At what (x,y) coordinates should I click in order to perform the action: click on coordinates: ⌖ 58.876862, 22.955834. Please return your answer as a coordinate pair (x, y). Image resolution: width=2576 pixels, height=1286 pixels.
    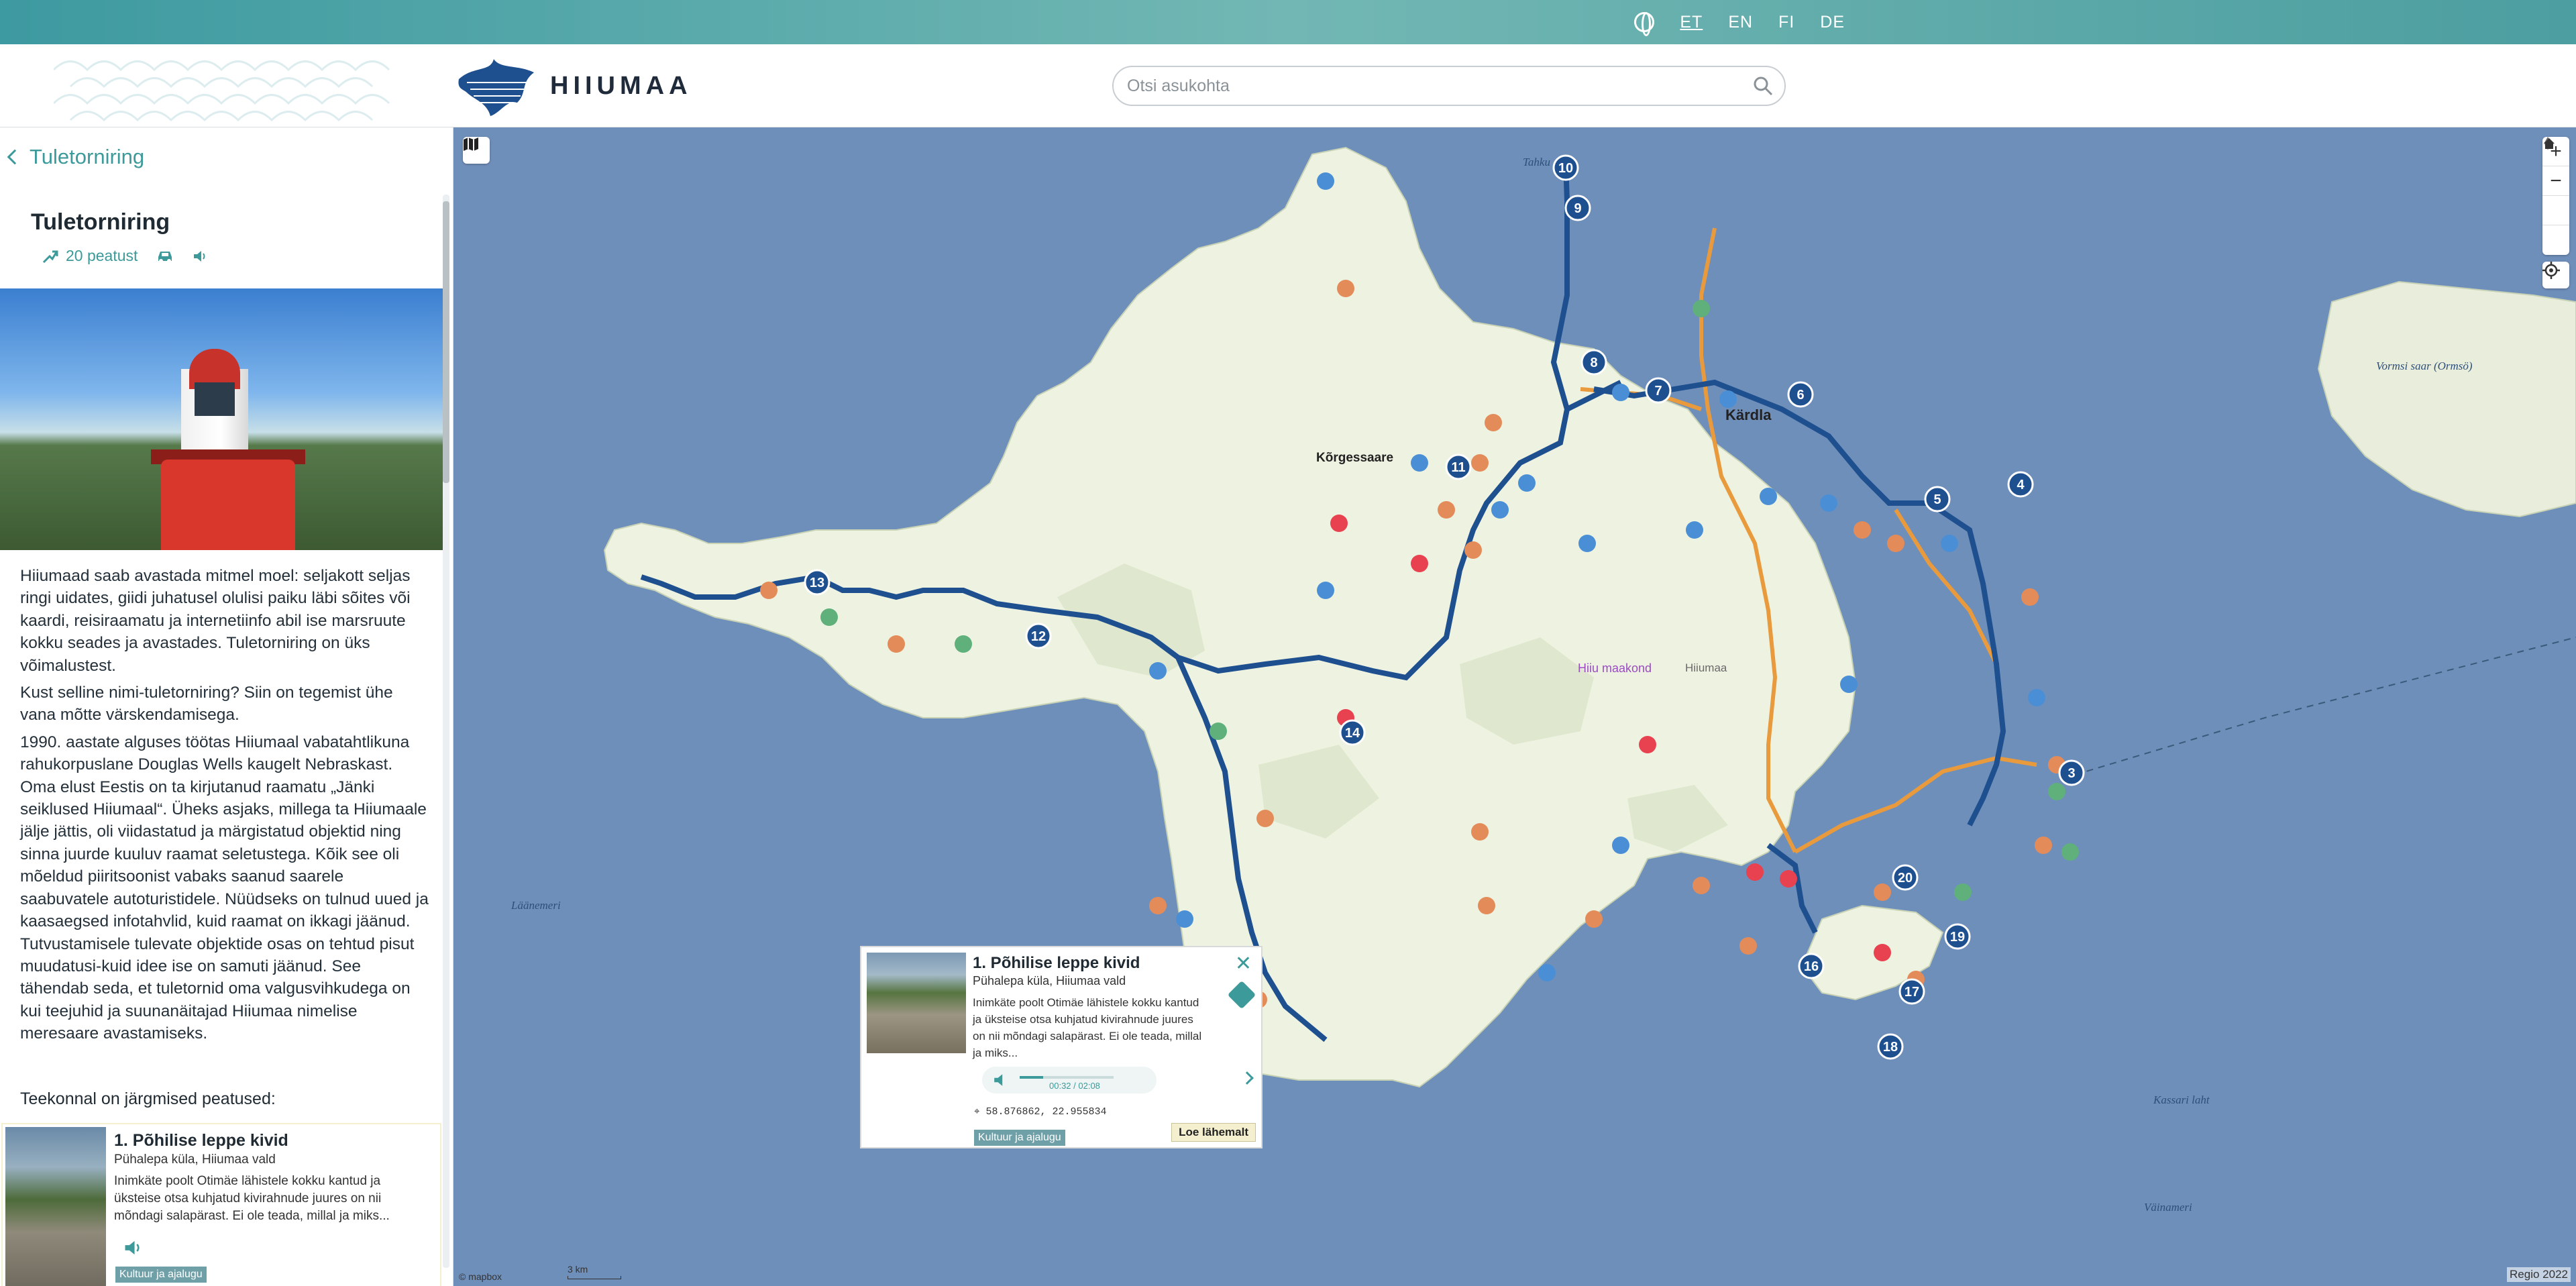
    Looking at the image, I should click on (1040, 1112).